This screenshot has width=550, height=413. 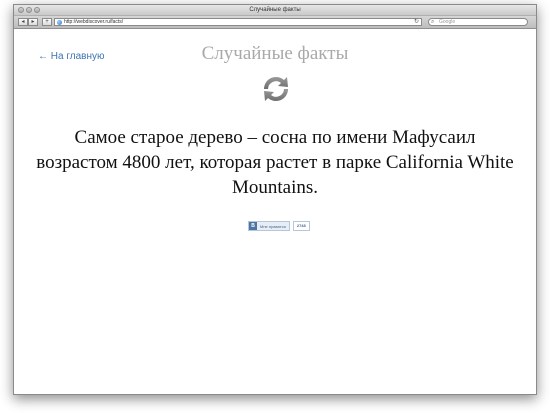 What do you see at coordinates (416, 22) in the screenshot?
I see `reload-icon: ↻` at bounding box center [416, 22].